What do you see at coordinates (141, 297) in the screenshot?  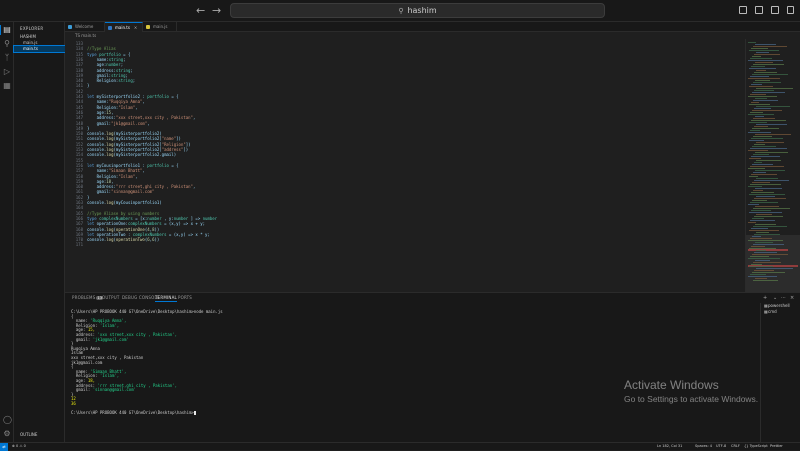 I see `tab-debug-console: DEBUG CONSOLE` at bounding box center [141, 297].